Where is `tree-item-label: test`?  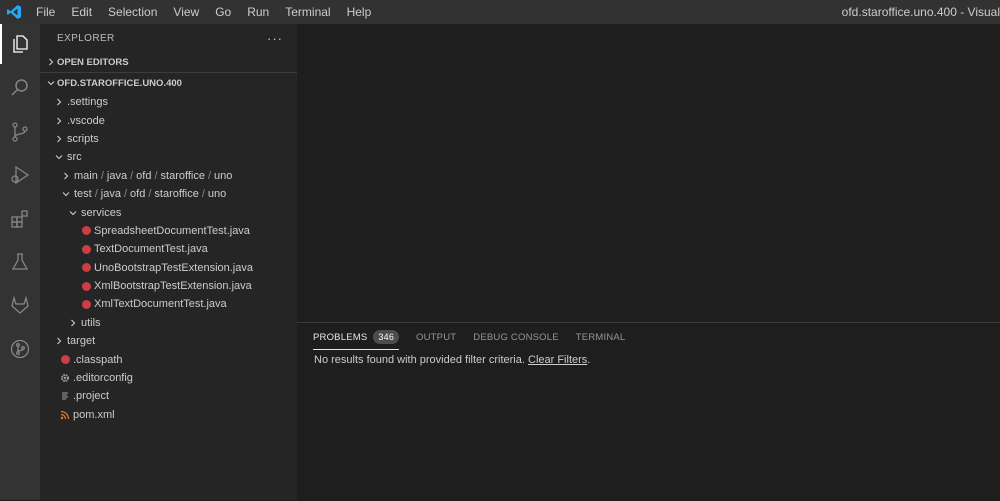 tree-item-label: test is located at coordinates (83, 194).